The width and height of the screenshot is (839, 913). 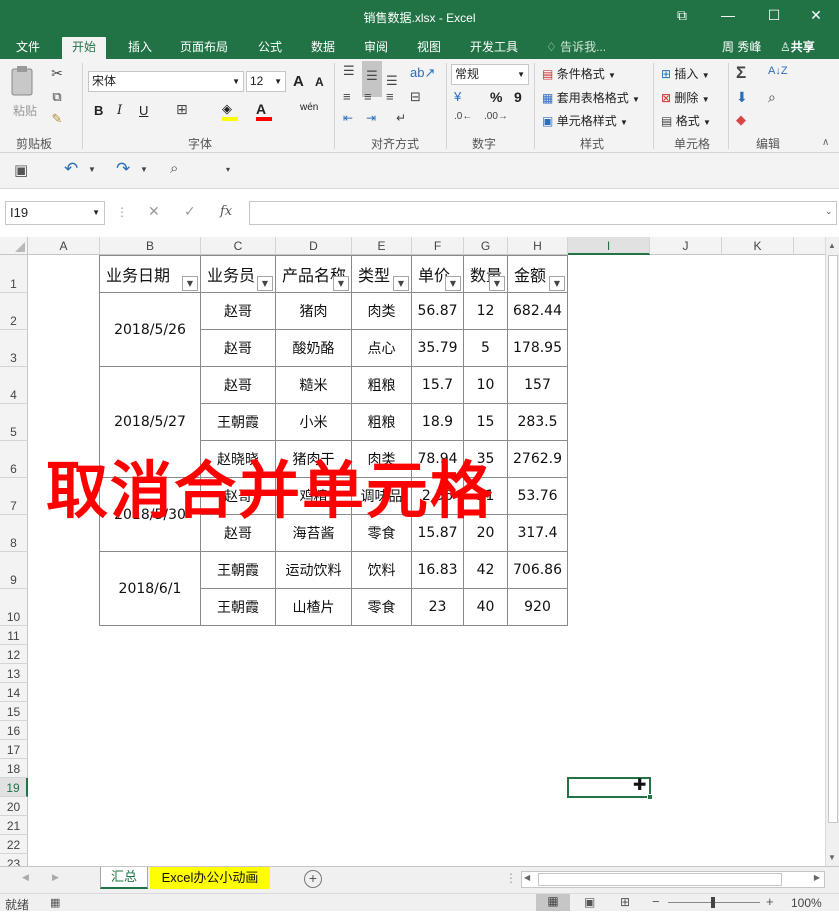 What do you see at coordinates (832, 245) in the screenshot?
I see `scroll-up-icon: ▲` at bounding box center [832, 245].